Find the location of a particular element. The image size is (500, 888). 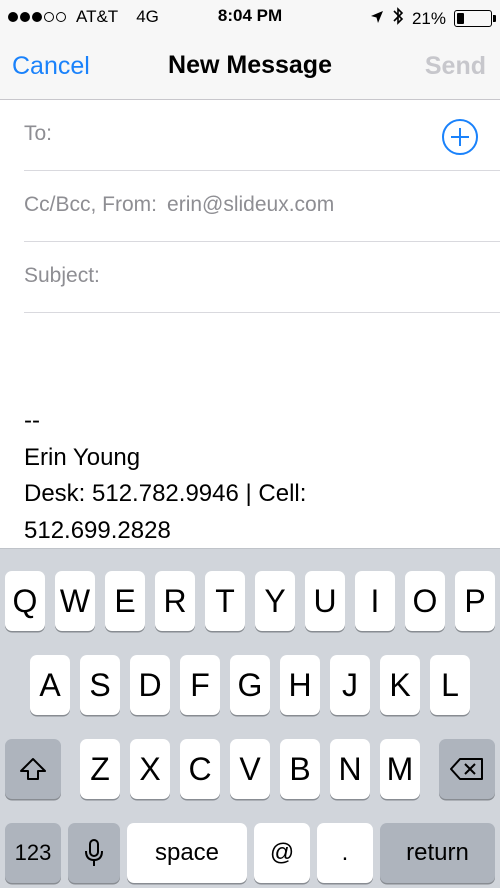

key-c: C is located at coordinates (200, 769).